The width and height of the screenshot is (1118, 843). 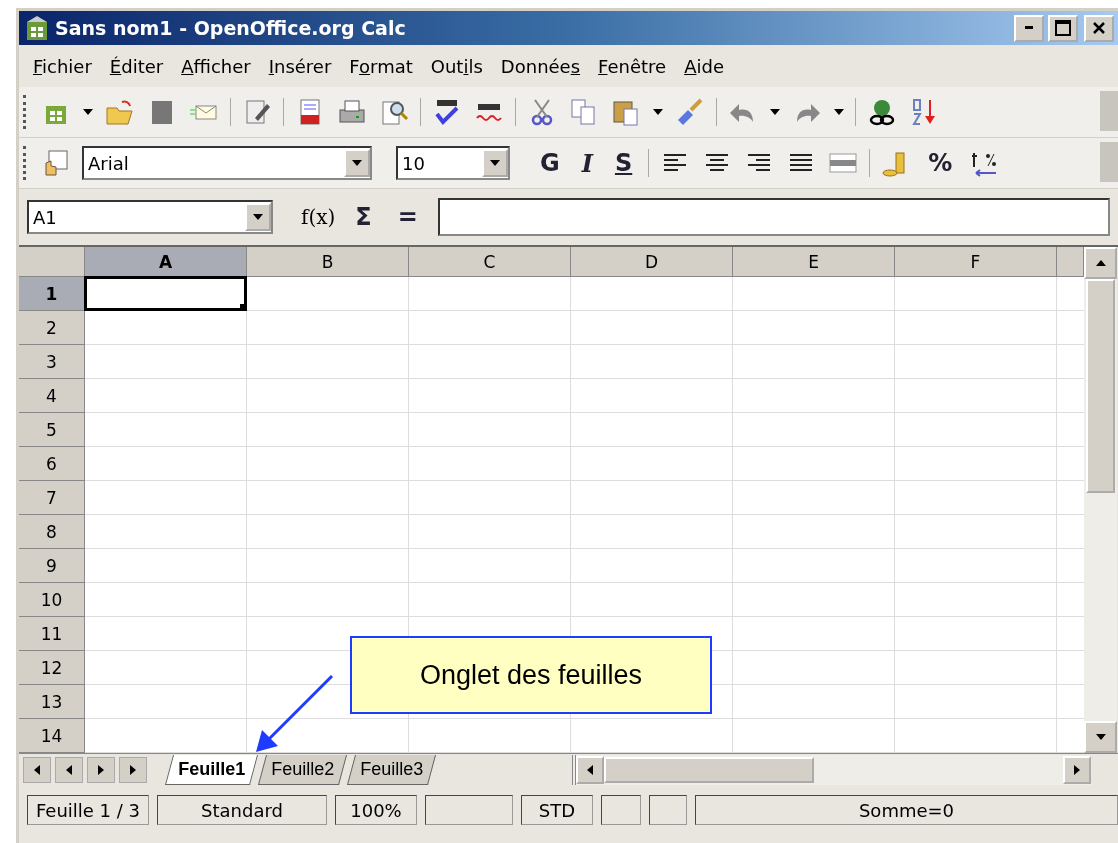 I want to click on vertical-scrollbar, so click(x=1100, y=500).